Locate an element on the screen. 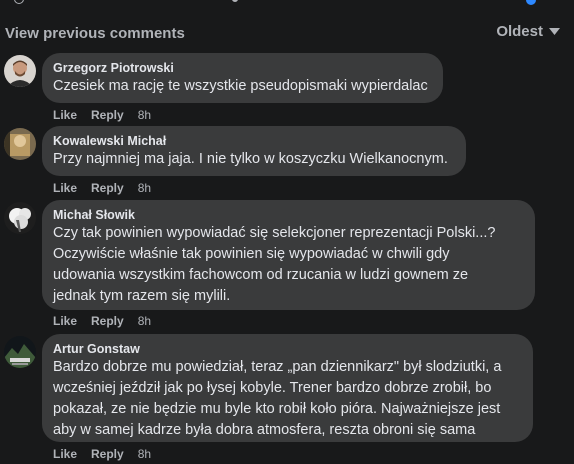 This screenshot has width=574, height=464. comment-author: Artur Gonstaw is located at coordinates (287, 349).